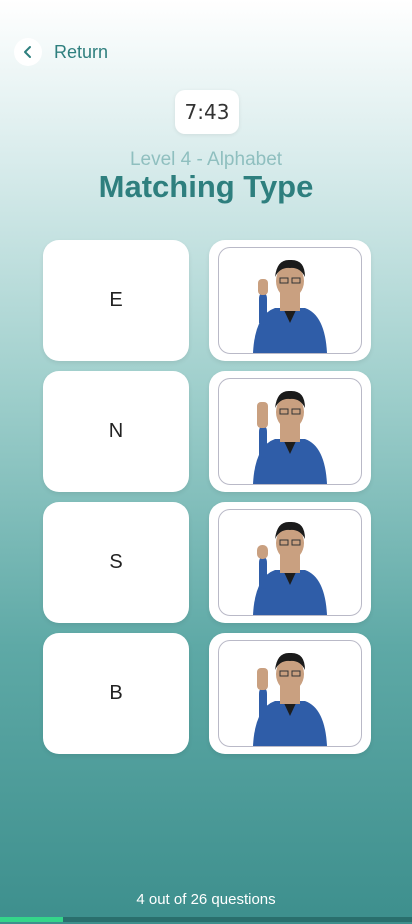 The height and width of the screenshot is (924, 412). Describe the element at coordinates (116, 431) in the screenshot. I see `letter-card: N` at that location.